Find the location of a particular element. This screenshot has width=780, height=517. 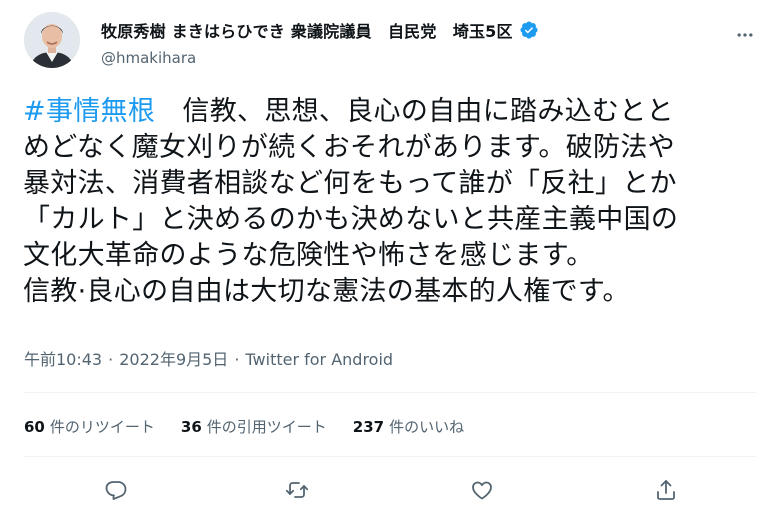

avatar-image is located at coordinates (52, 40).